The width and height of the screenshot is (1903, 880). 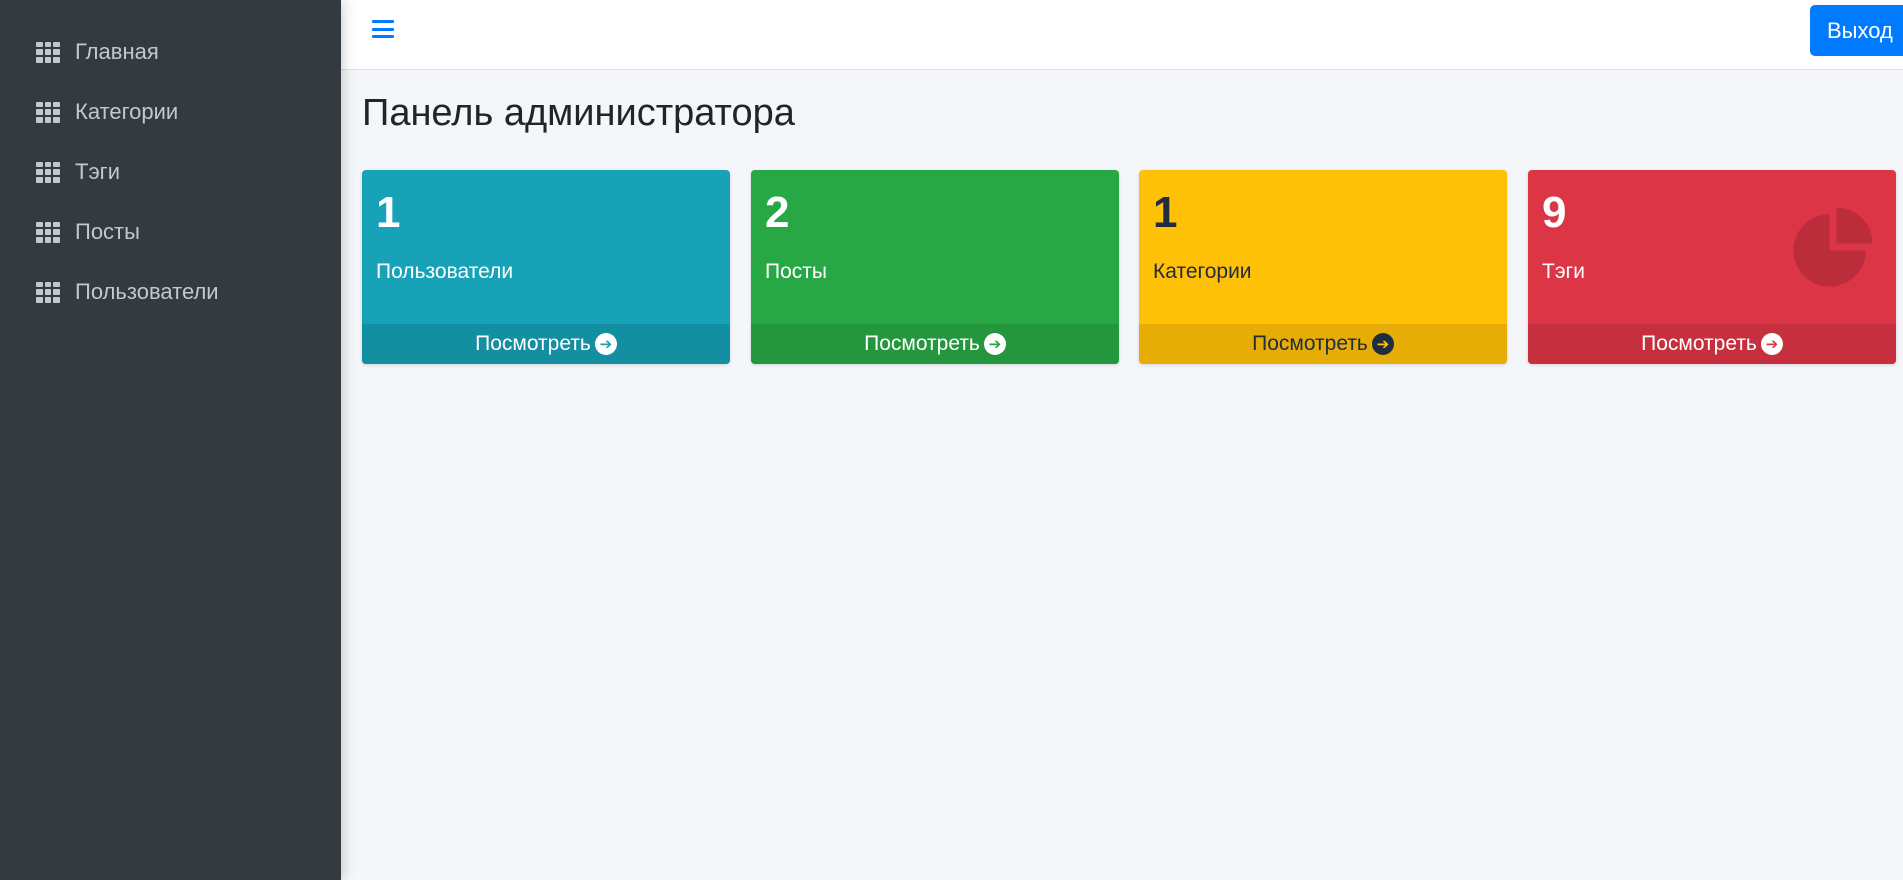 I want to click on sidebar-item-label: Главная, so click(x=117, y=51).